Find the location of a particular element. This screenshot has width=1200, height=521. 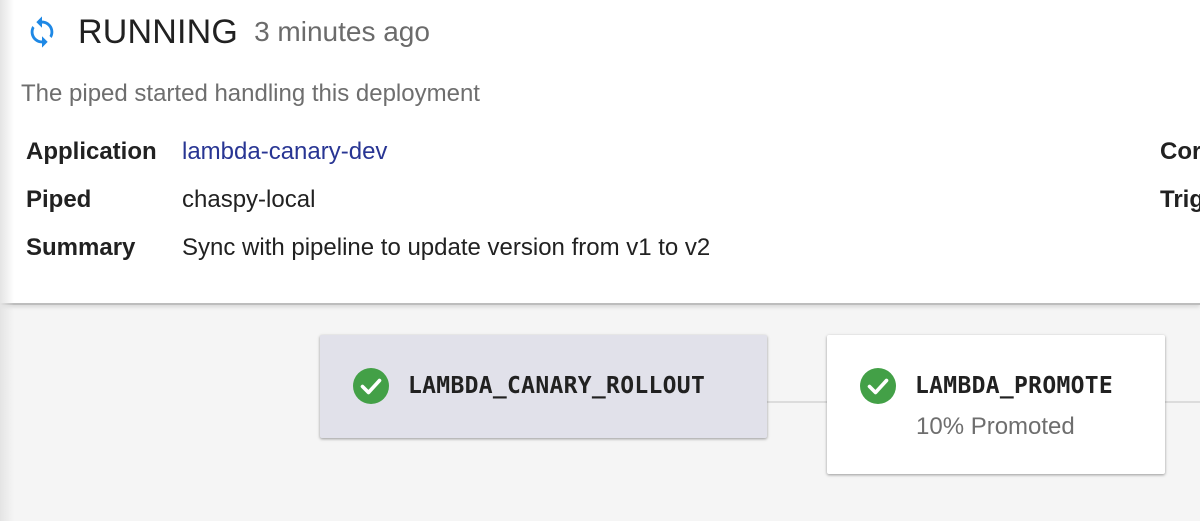

info-row-piped: Piped chaspy-local is located at coordinates (170, 200).